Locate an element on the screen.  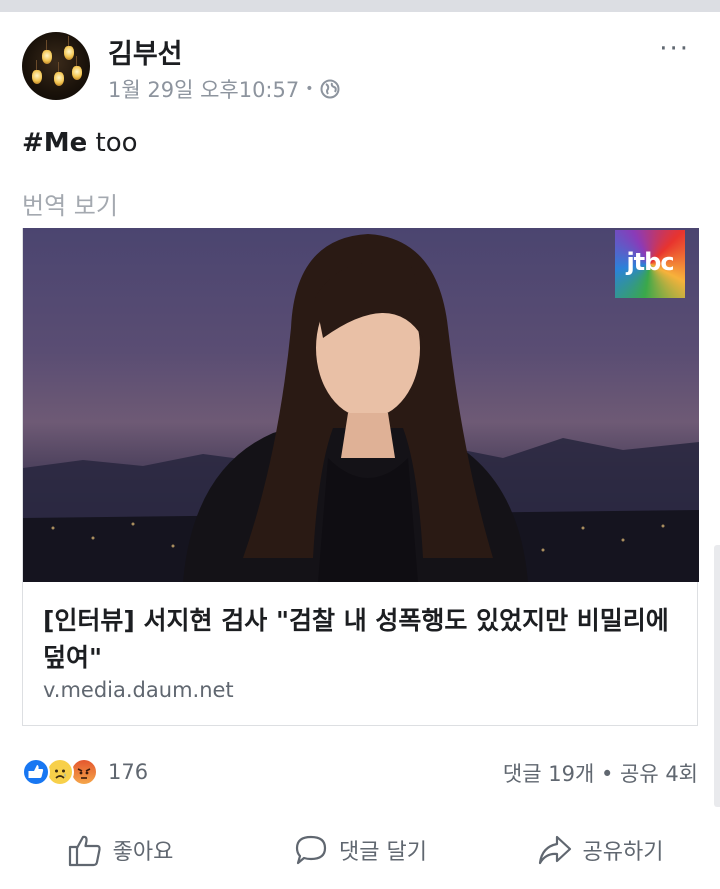
thumbs-up-icon is located at coordinates (84, 851).